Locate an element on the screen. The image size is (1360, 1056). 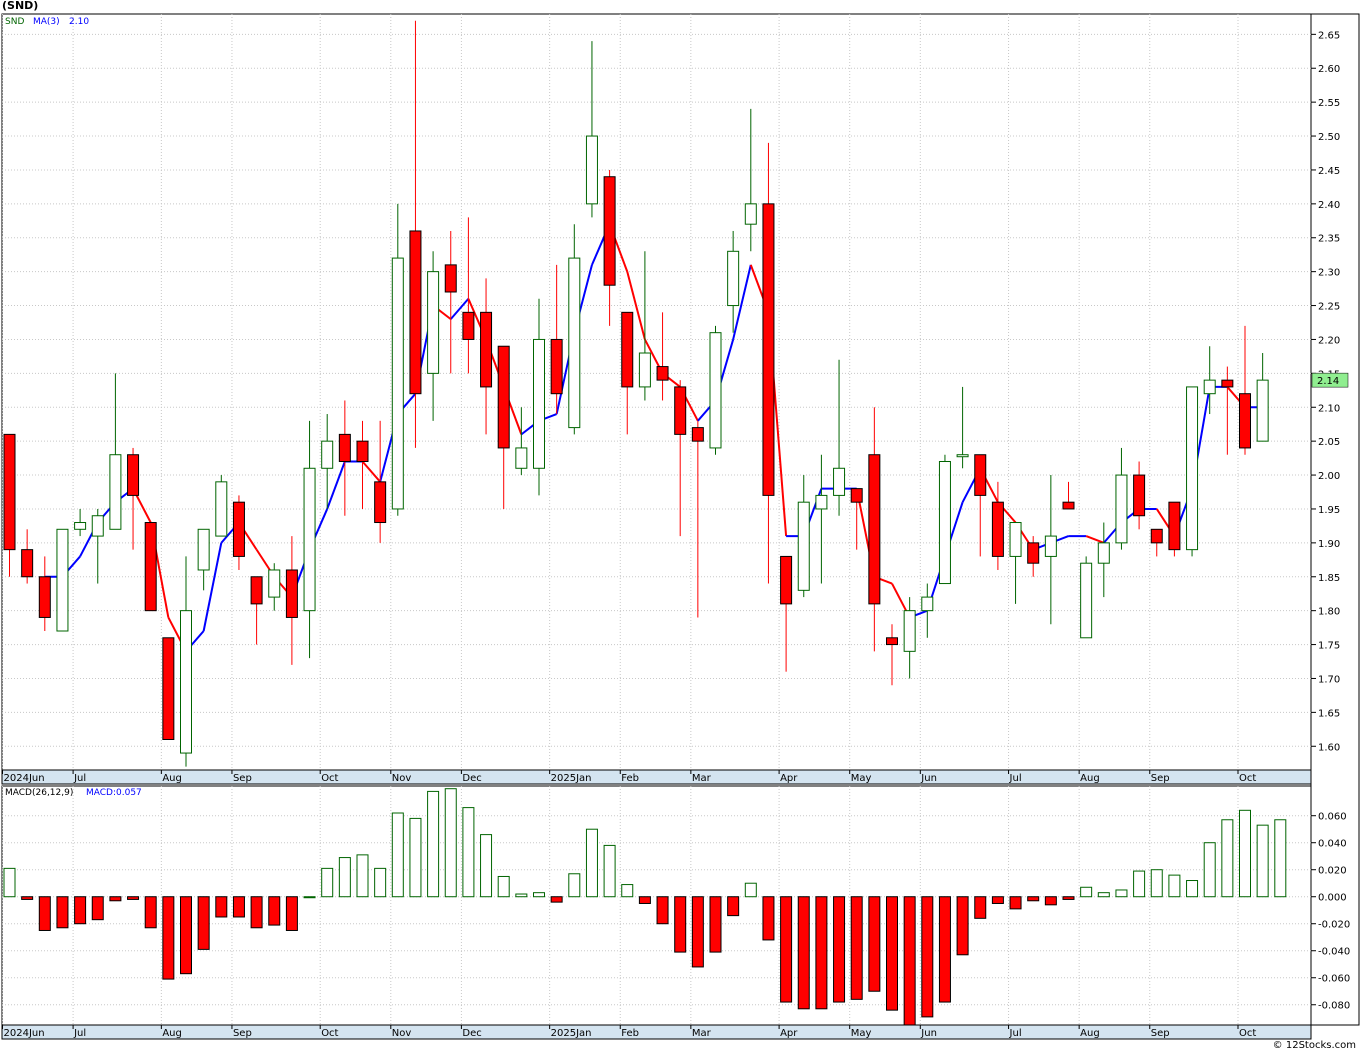
price-tick-label: 2.10 is located at coordinates (1329, 408).